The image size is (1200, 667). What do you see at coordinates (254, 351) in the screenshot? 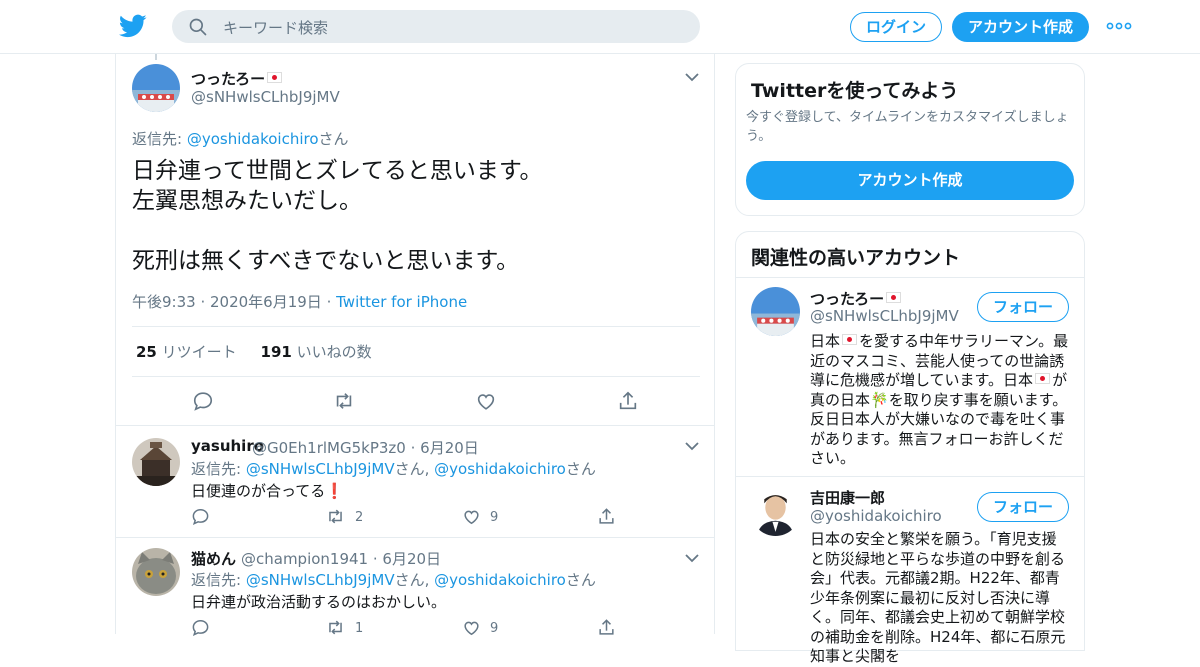
I see `tweet-stats: 25 リツイート 191 いいねの数` at bounding box center [254, 351].